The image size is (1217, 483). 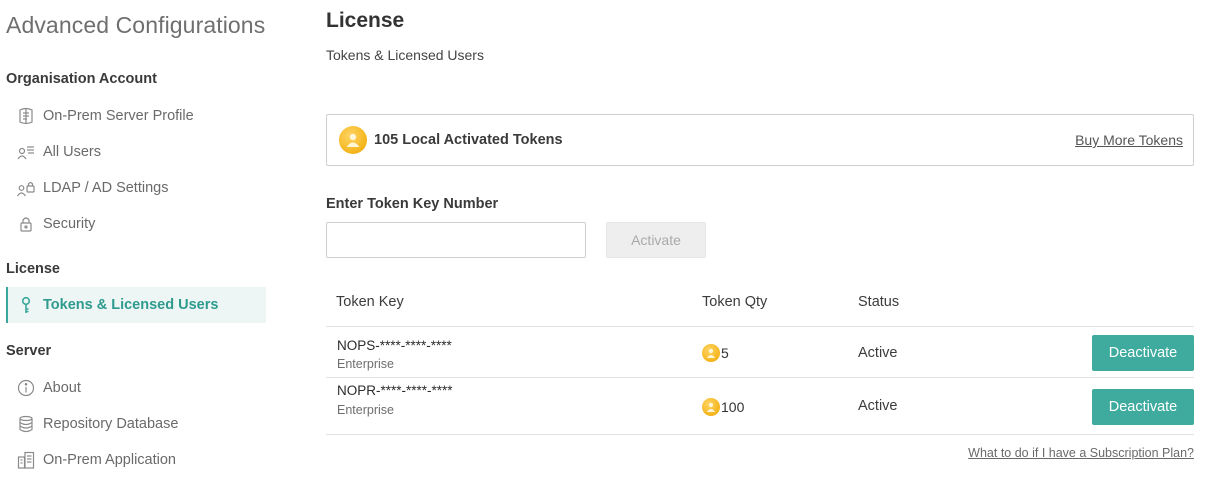 What do you see at coordinates (412, 204) in the screenshot?
I see `token-key-label: Enter Token Key Number` at bounding box center [412, 204].